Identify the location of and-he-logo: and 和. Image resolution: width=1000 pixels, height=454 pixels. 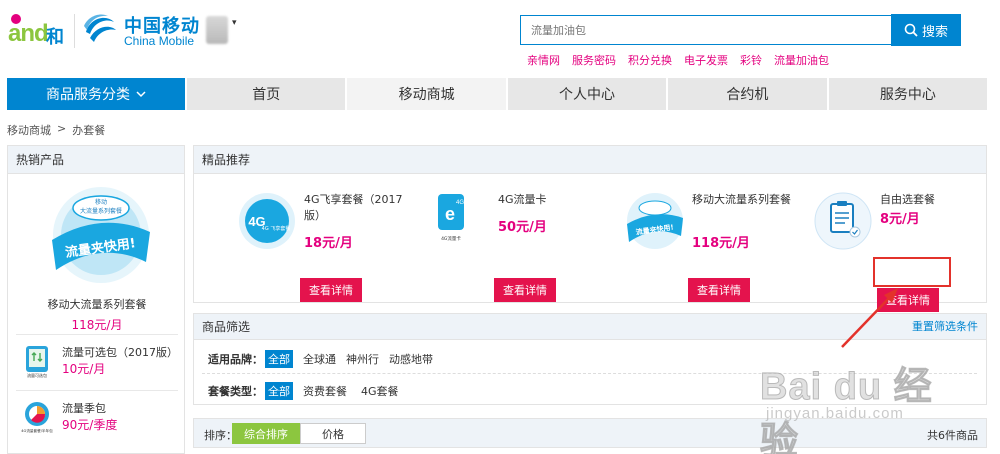
(38, 31).